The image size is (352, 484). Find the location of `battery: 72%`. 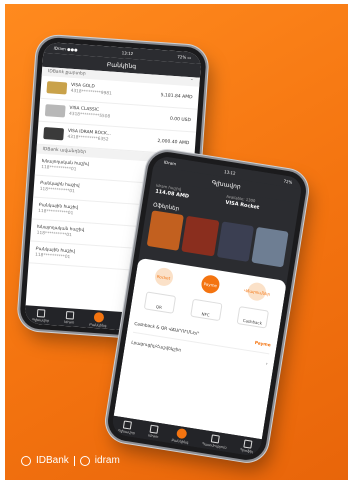

battery: 72% is located at coordinates (288, 181).